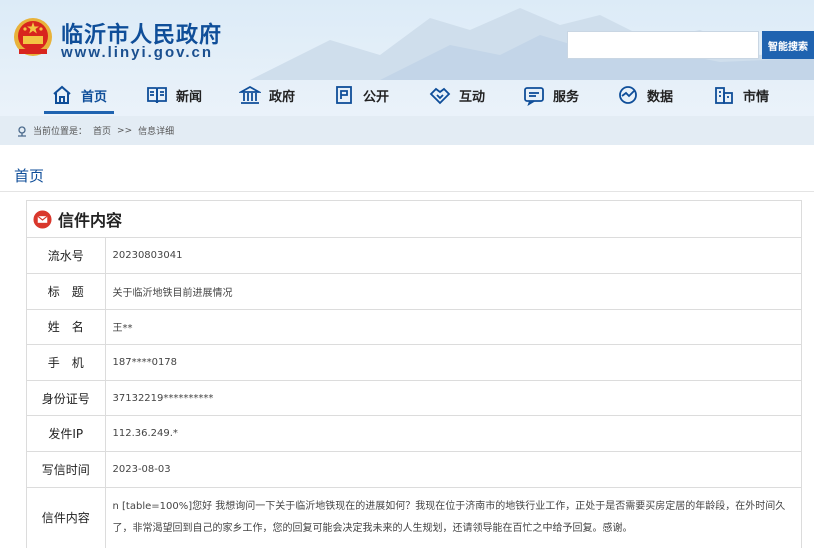  I want to click on field-value: 关于临沂地铁目前进展情况, so click(453, 291).